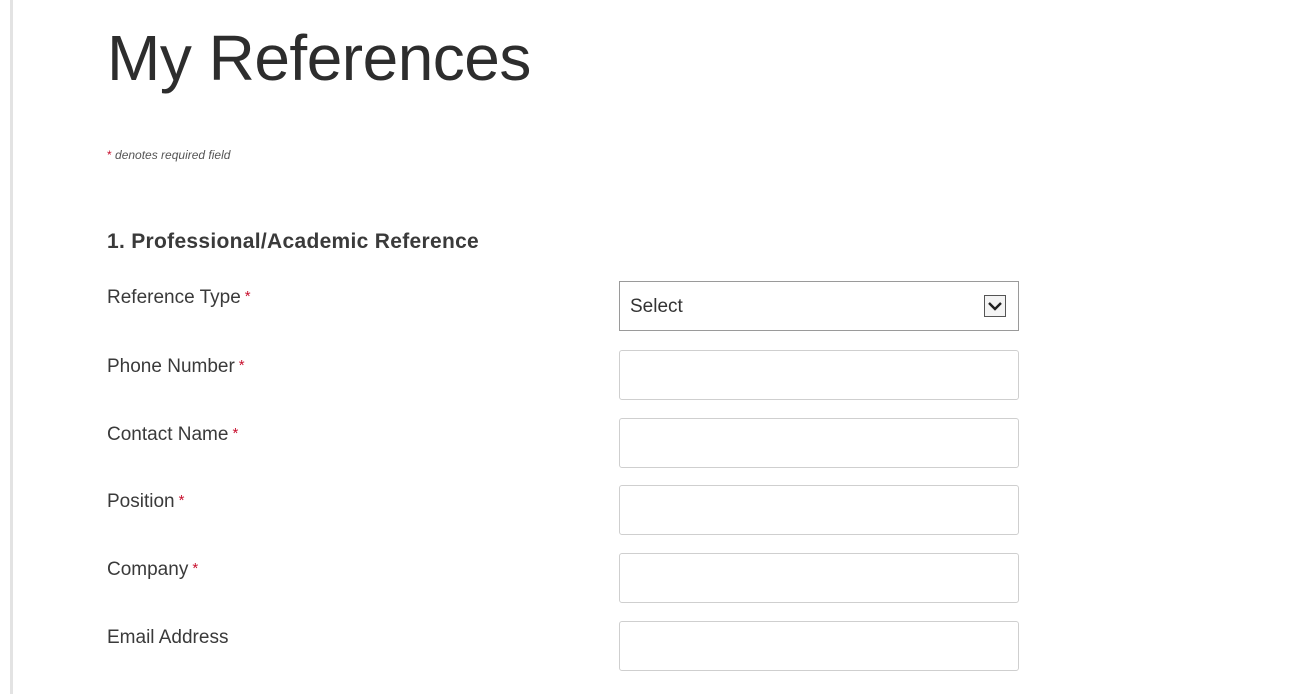 Image resolution: width=1295 pixels, height=694 pixels. I want to click on phone-number-input, so click(819, 375).